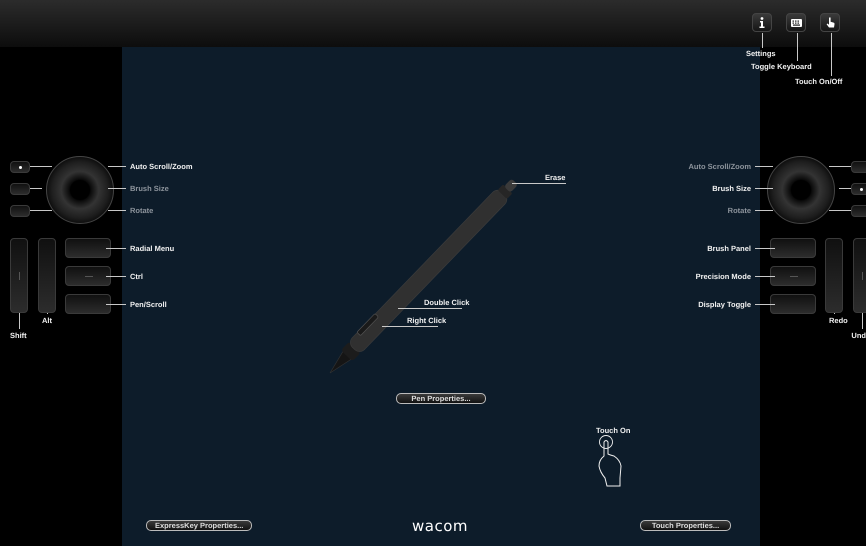  I want to click on keyboard-button, so click(796, 22).